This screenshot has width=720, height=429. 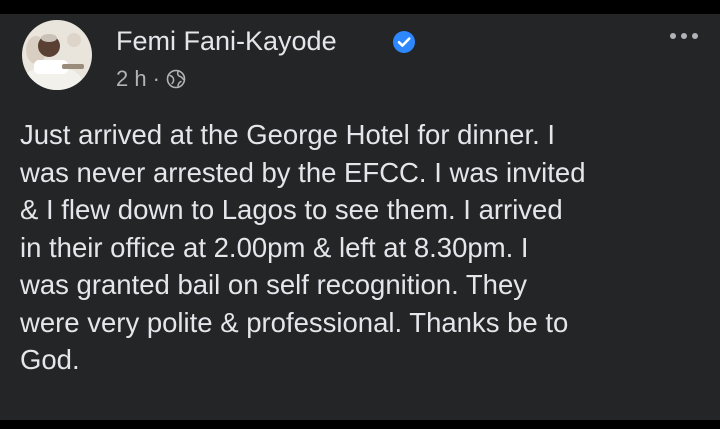 I want to click on profile-photo, so click(x=57, y=55).